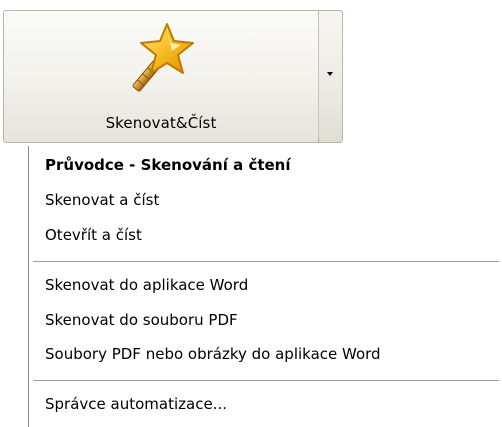  Describe the element at coordinates (102, 200) in the screenshot. I see `menu-item-scan-read: Skenovat a číst` at that location.